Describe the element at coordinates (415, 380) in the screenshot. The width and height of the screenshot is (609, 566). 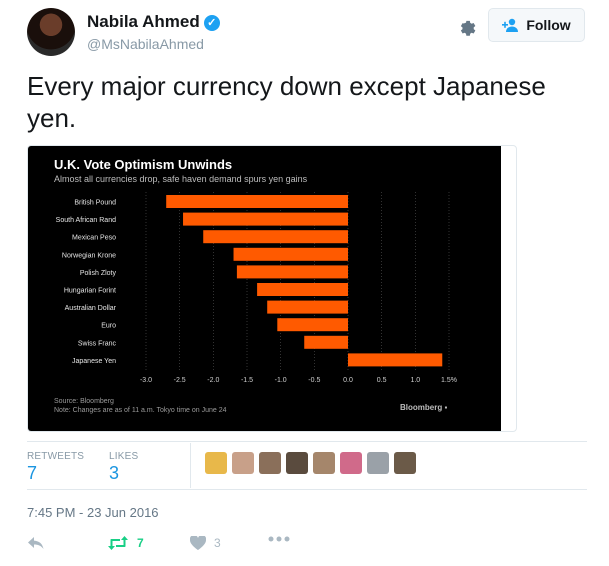
I see `chart-x-tick-label: 1.0` at that location.